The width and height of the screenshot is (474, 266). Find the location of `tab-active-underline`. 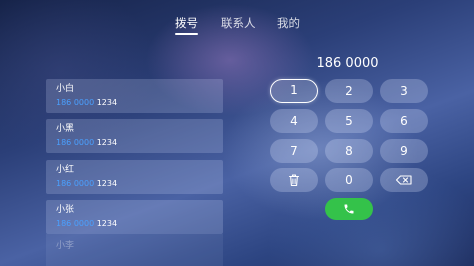

tab-active-underline is located at coordinates (186, 34).